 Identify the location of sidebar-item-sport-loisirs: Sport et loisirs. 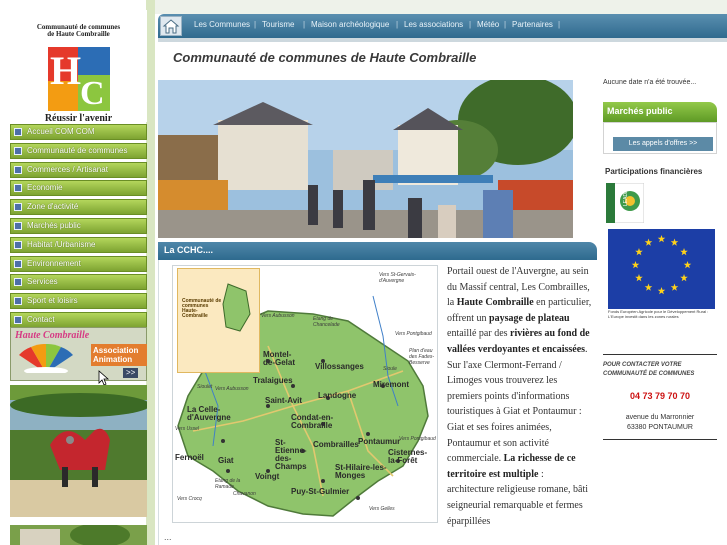
(78, 301).